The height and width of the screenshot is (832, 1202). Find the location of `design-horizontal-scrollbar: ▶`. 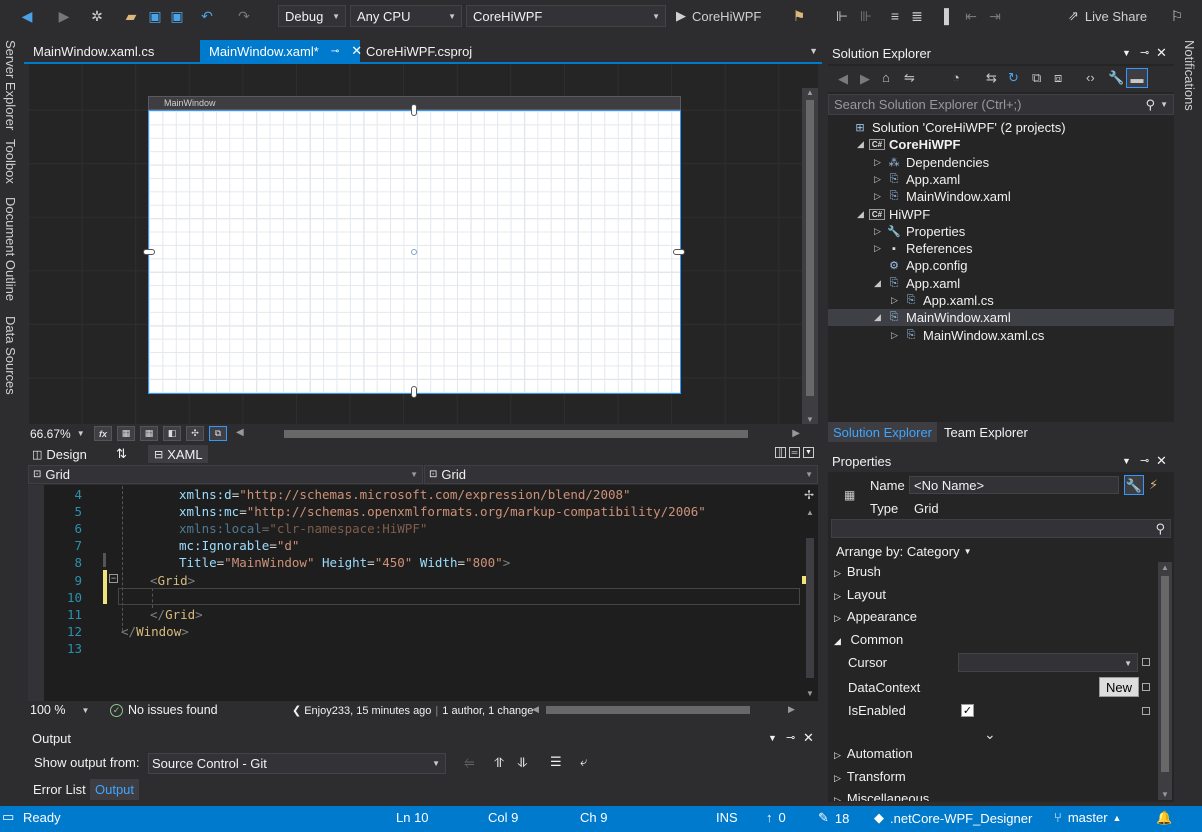

design-horizontal-scrollbar: ▶ is located at coordinates (517, 434).